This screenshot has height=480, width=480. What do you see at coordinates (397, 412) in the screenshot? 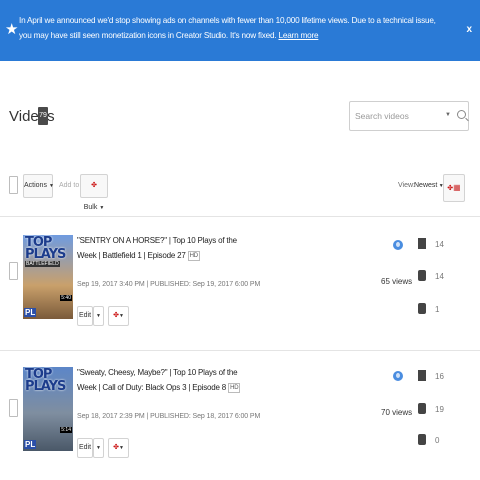
I see `view-count: 70 views` at bounding box center [397, 412].